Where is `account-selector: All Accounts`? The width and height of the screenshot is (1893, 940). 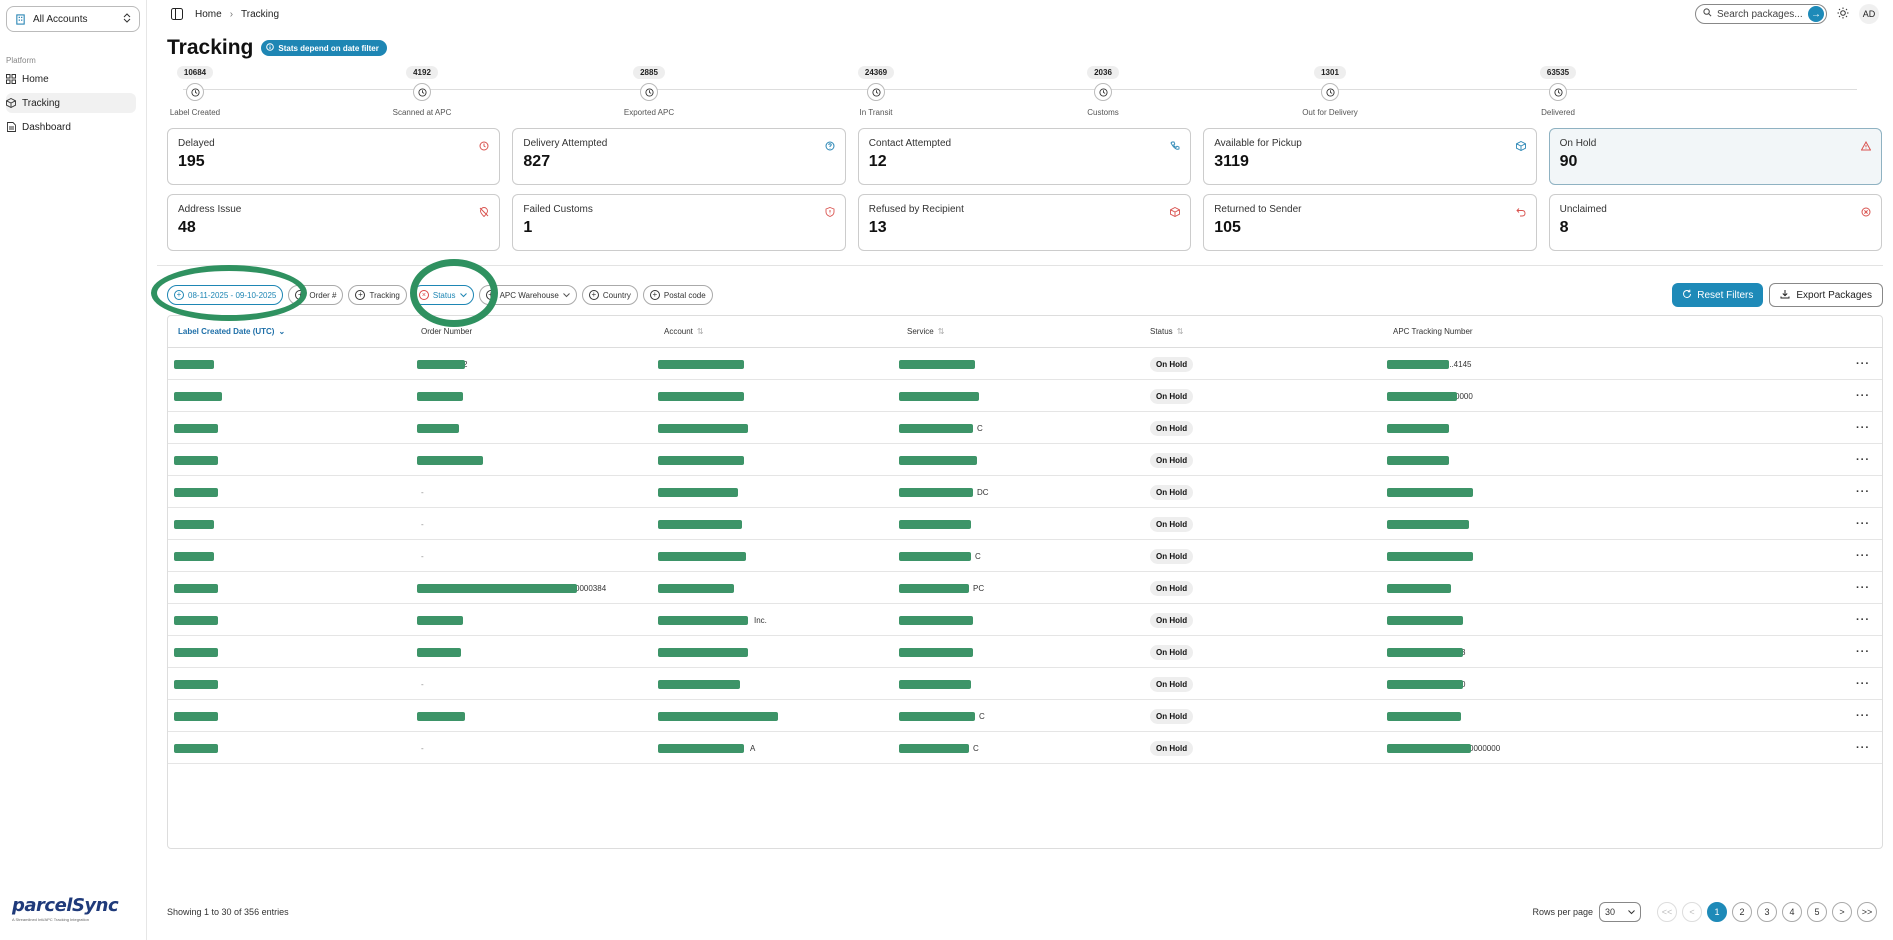
account-selector: All Accounts is located at coordinates (73, 19).